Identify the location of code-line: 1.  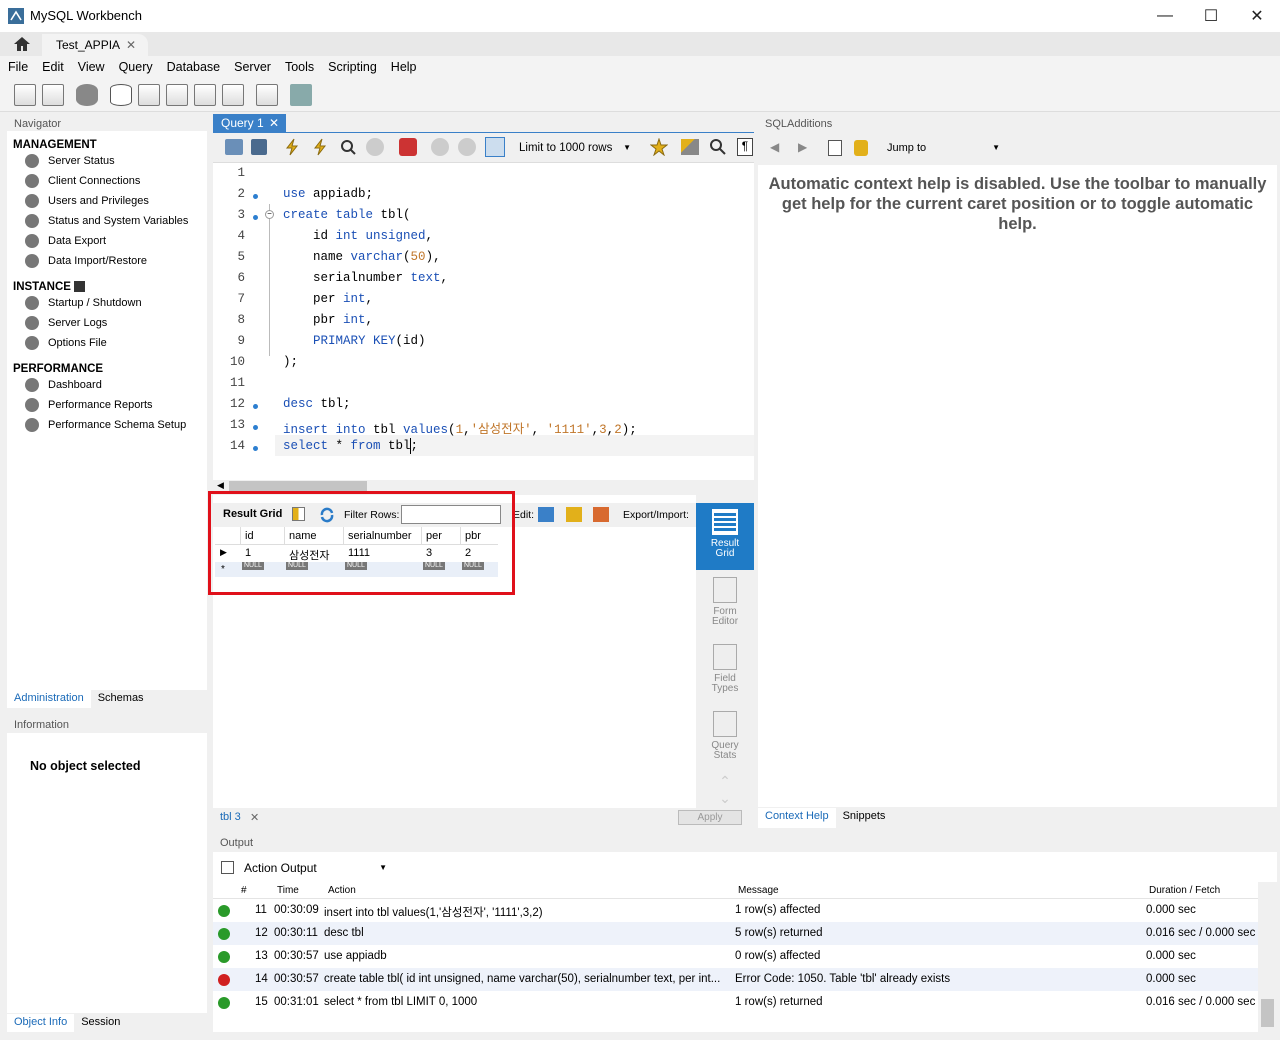
(483, 176).